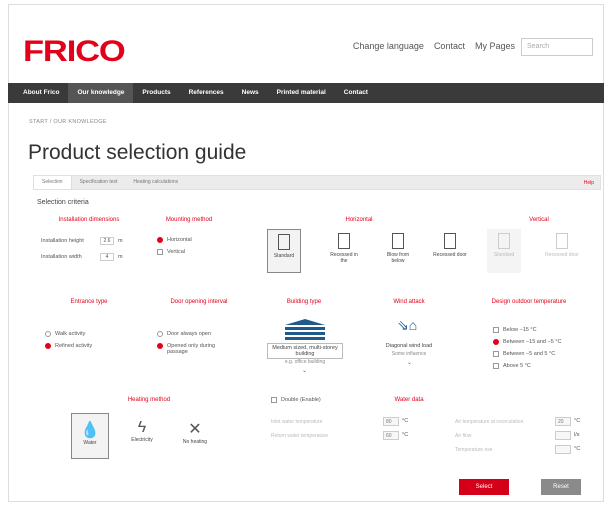  What do you see at coordinates (562, 255) in the screenshot?
I see `vertical-recessed-label: Recessed door` at bounding box center [562, 255].